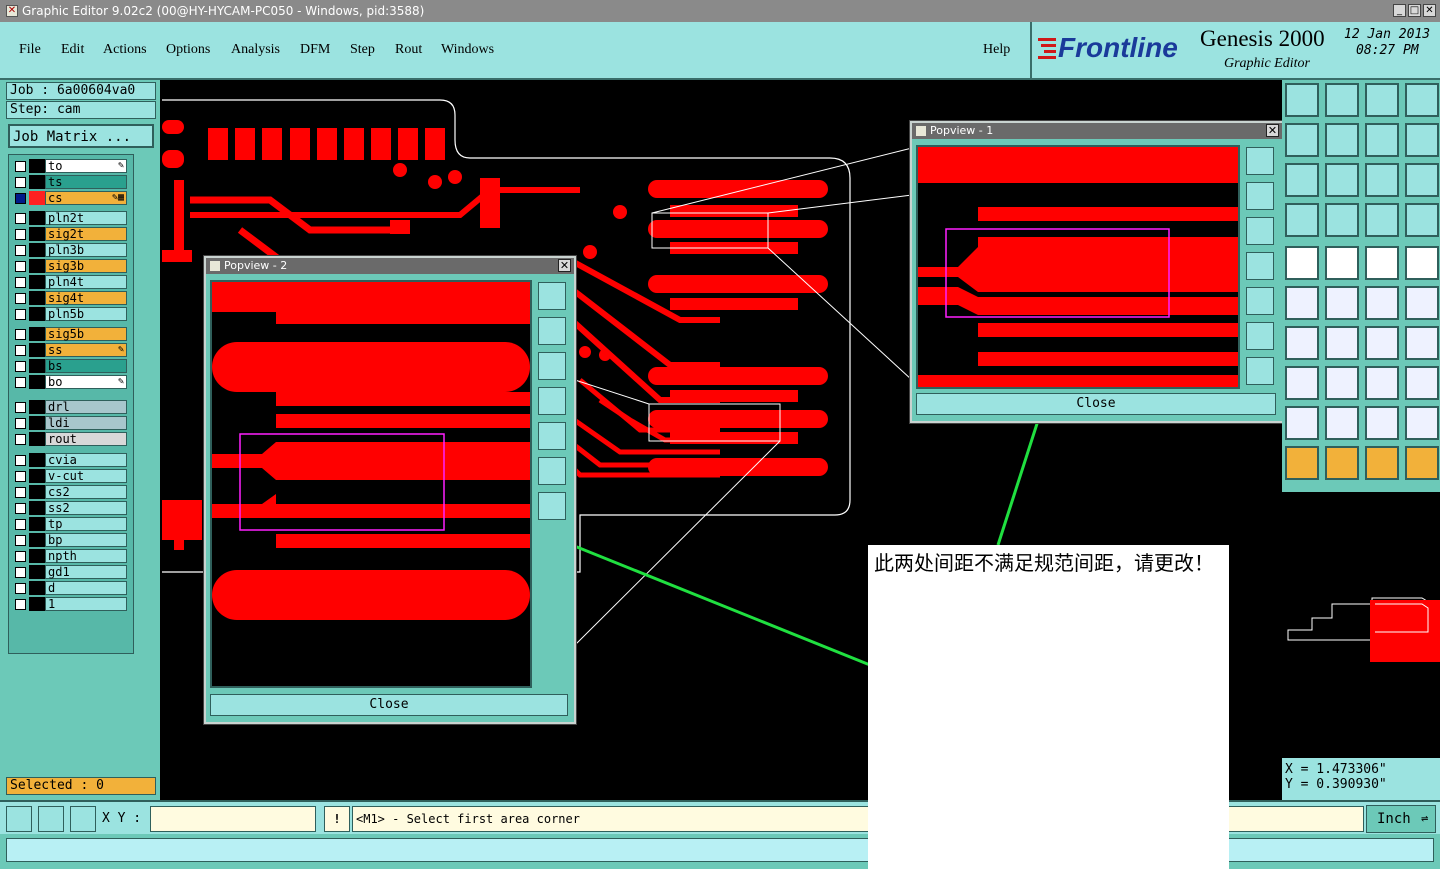 Image resolution: width=1440 pixels, height=869 pixels. I want to click on menu-rout: Rout, so click(408, 50).